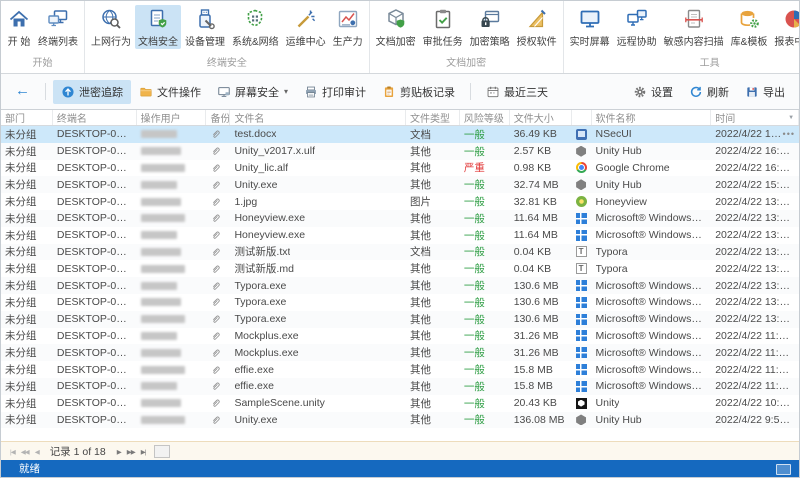  I want to click on backup-cell, so click(218, 403).